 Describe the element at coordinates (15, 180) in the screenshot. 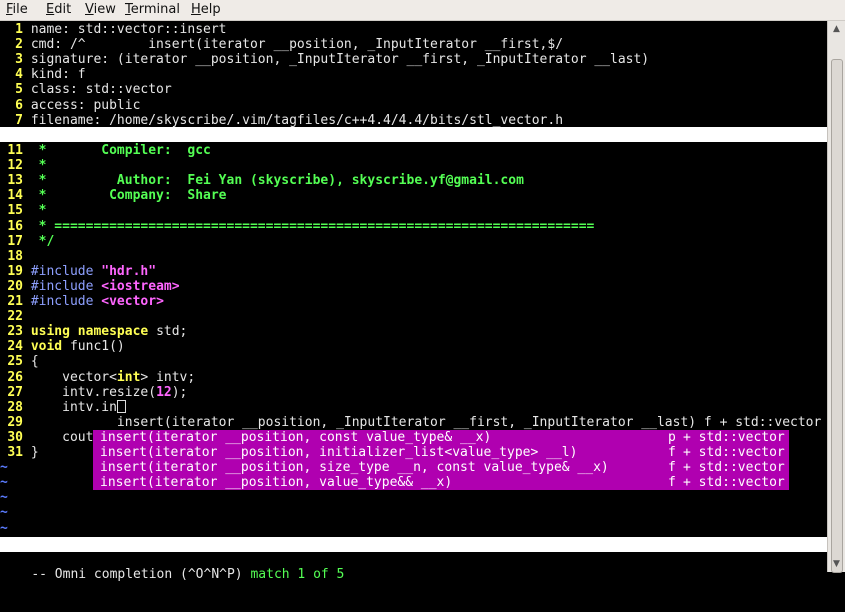

I see `line-number: 13` at that location.